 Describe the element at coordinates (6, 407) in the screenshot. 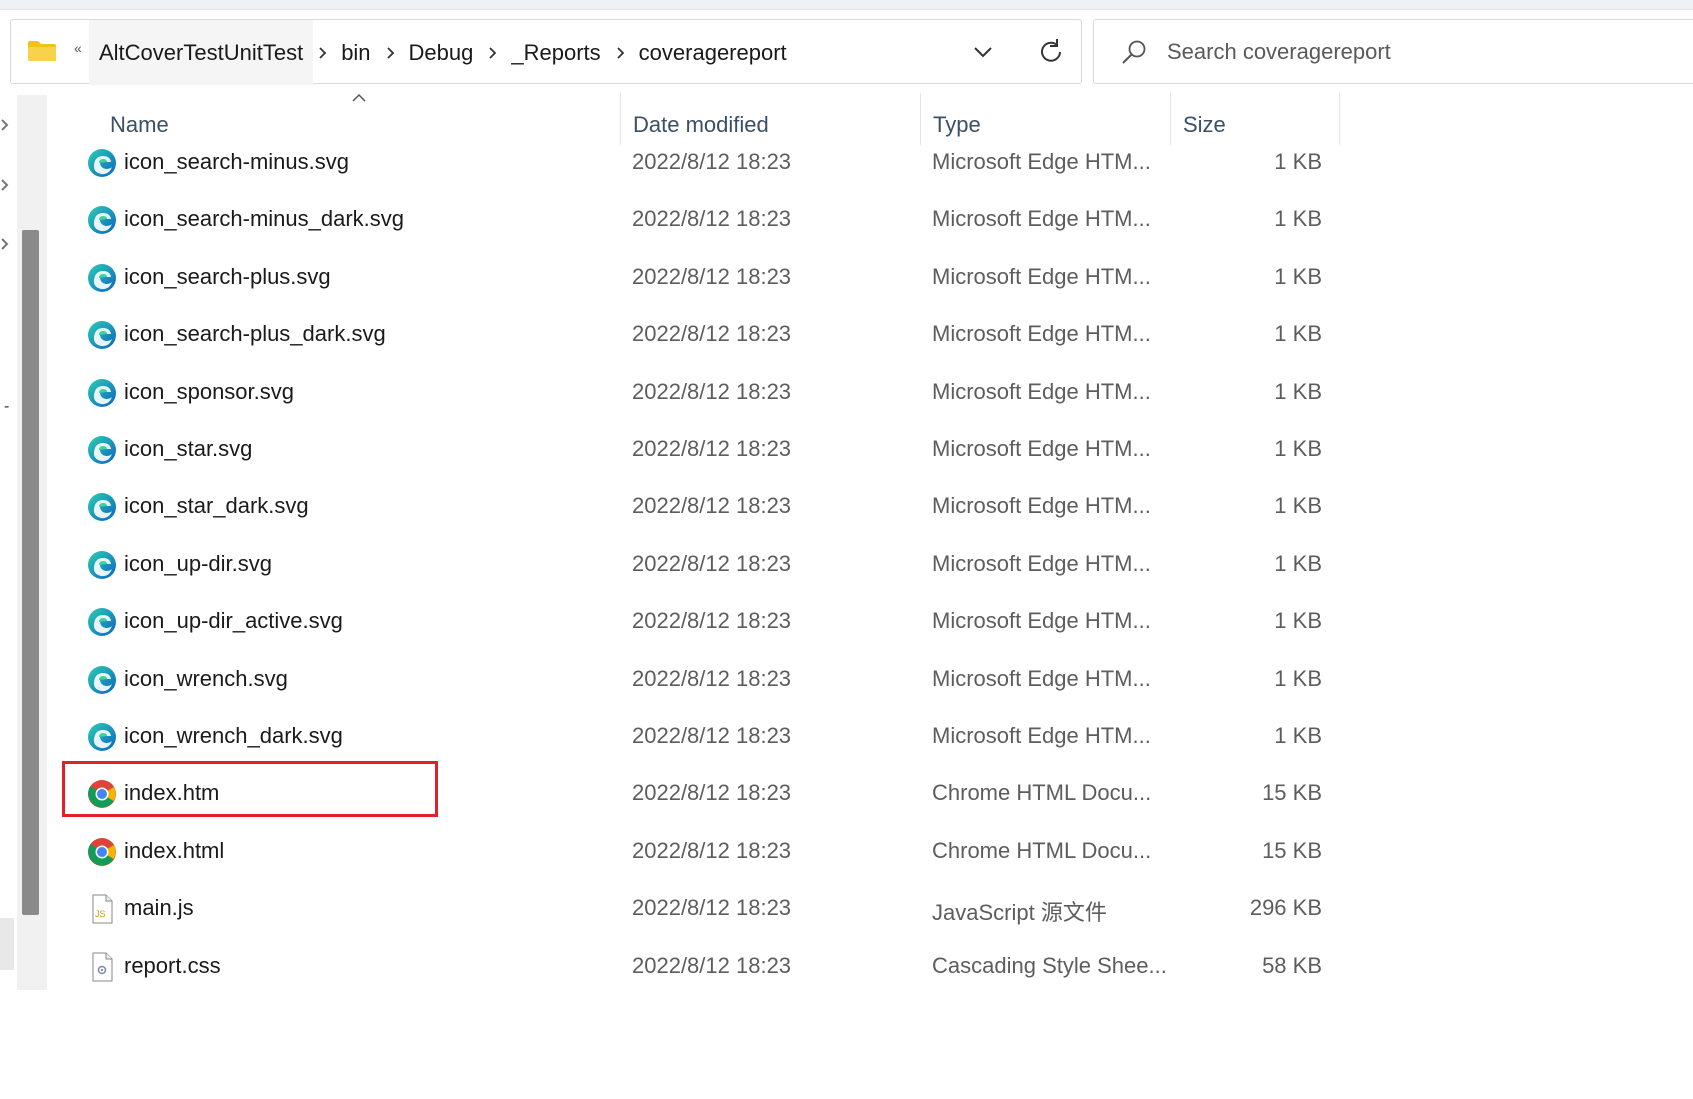

I see `collapse-icon: -` at that location.